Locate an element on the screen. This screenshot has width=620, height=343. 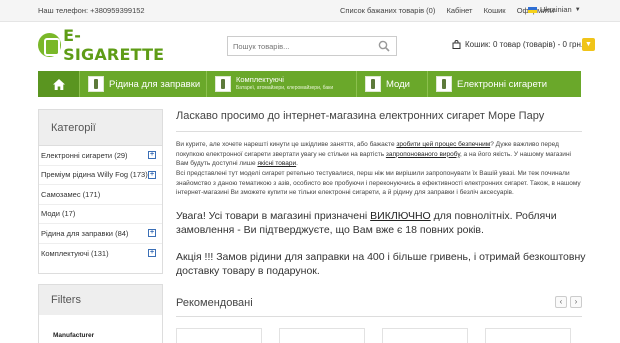
manufacturer-filter-label: Manufacturer is located at coordinates (74, 335).